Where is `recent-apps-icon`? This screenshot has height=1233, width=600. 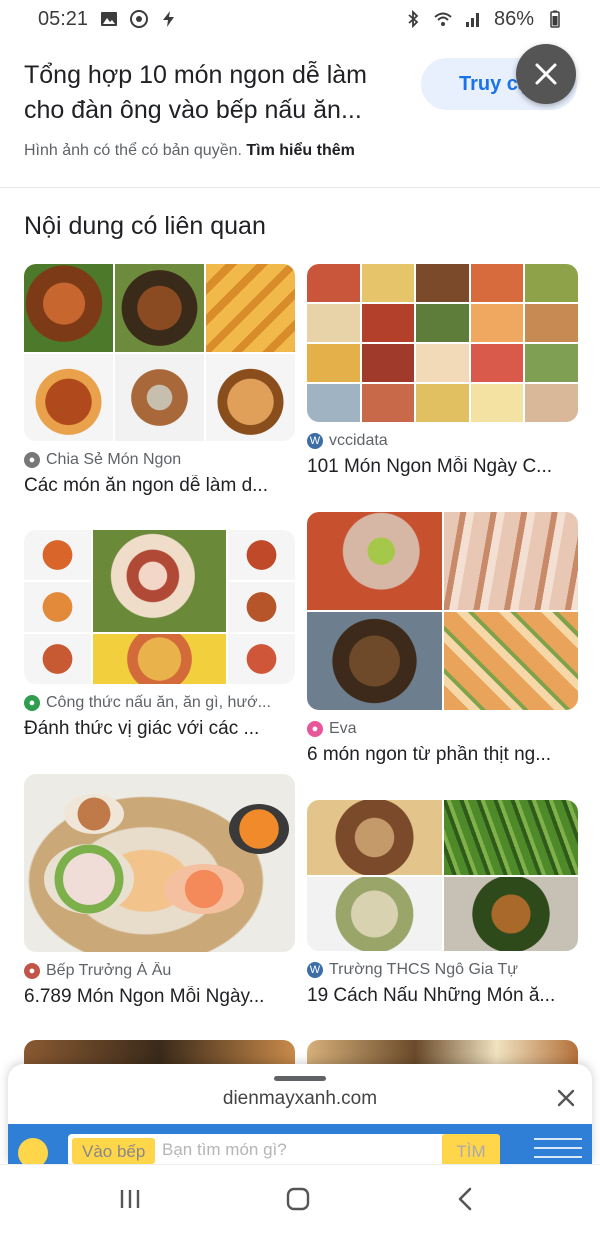 recent-apps-icon is located at coordinates (130, 1199).